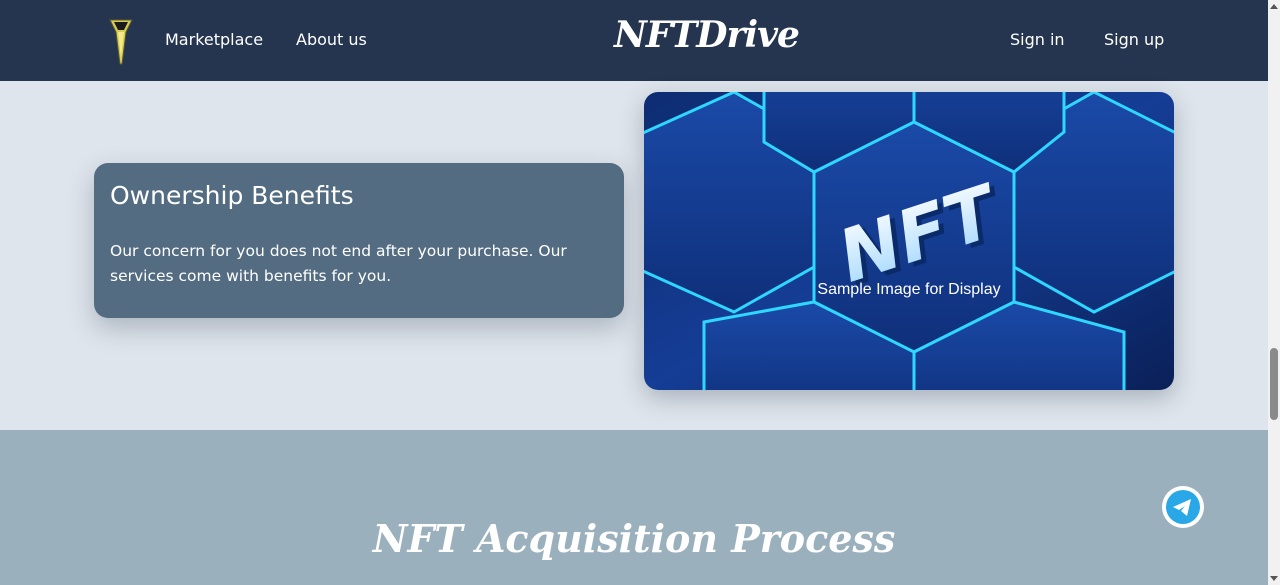 This screenshot has width=1280, height=585. What do you see at coordinates (1274, 384) in the screenshot?
I see `scroll-thumb` at bounding box center [1274, 384].